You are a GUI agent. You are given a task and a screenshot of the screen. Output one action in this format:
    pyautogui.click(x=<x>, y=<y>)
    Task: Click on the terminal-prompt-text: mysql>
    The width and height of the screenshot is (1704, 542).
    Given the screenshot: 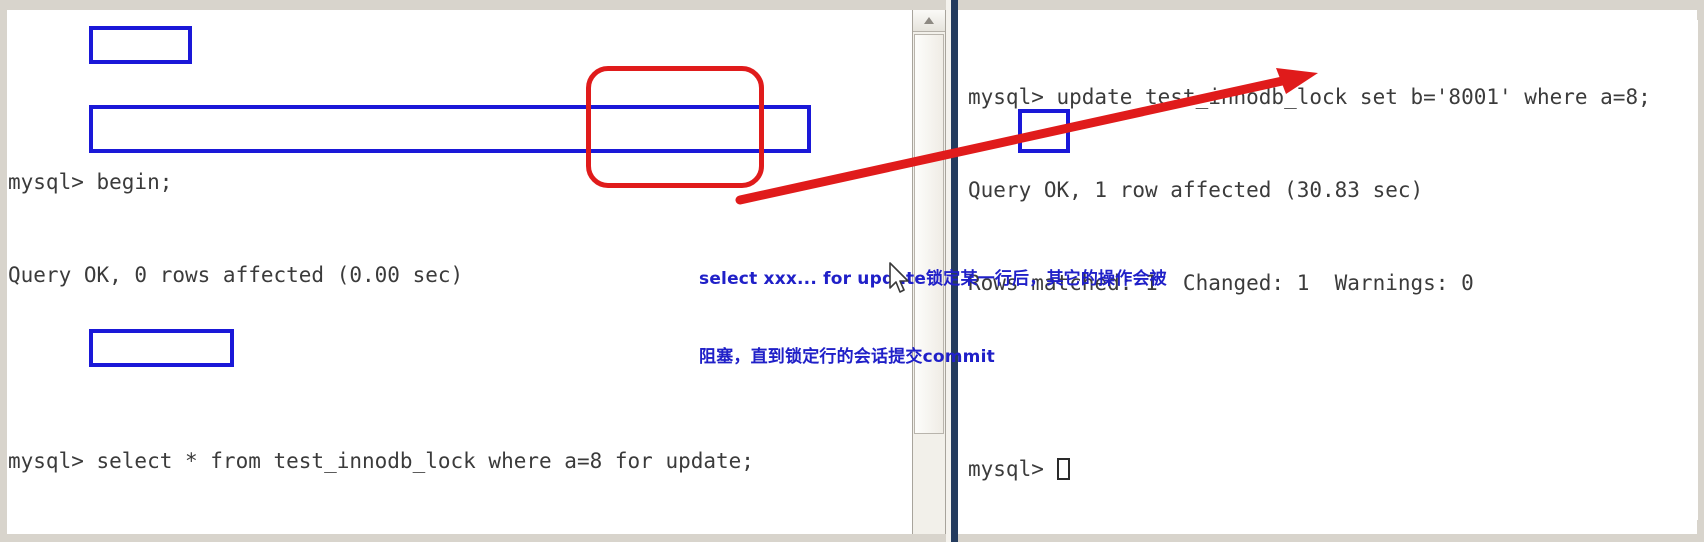 What is the action you would take?
    pyautogui.click(x=1012, y=469)
    